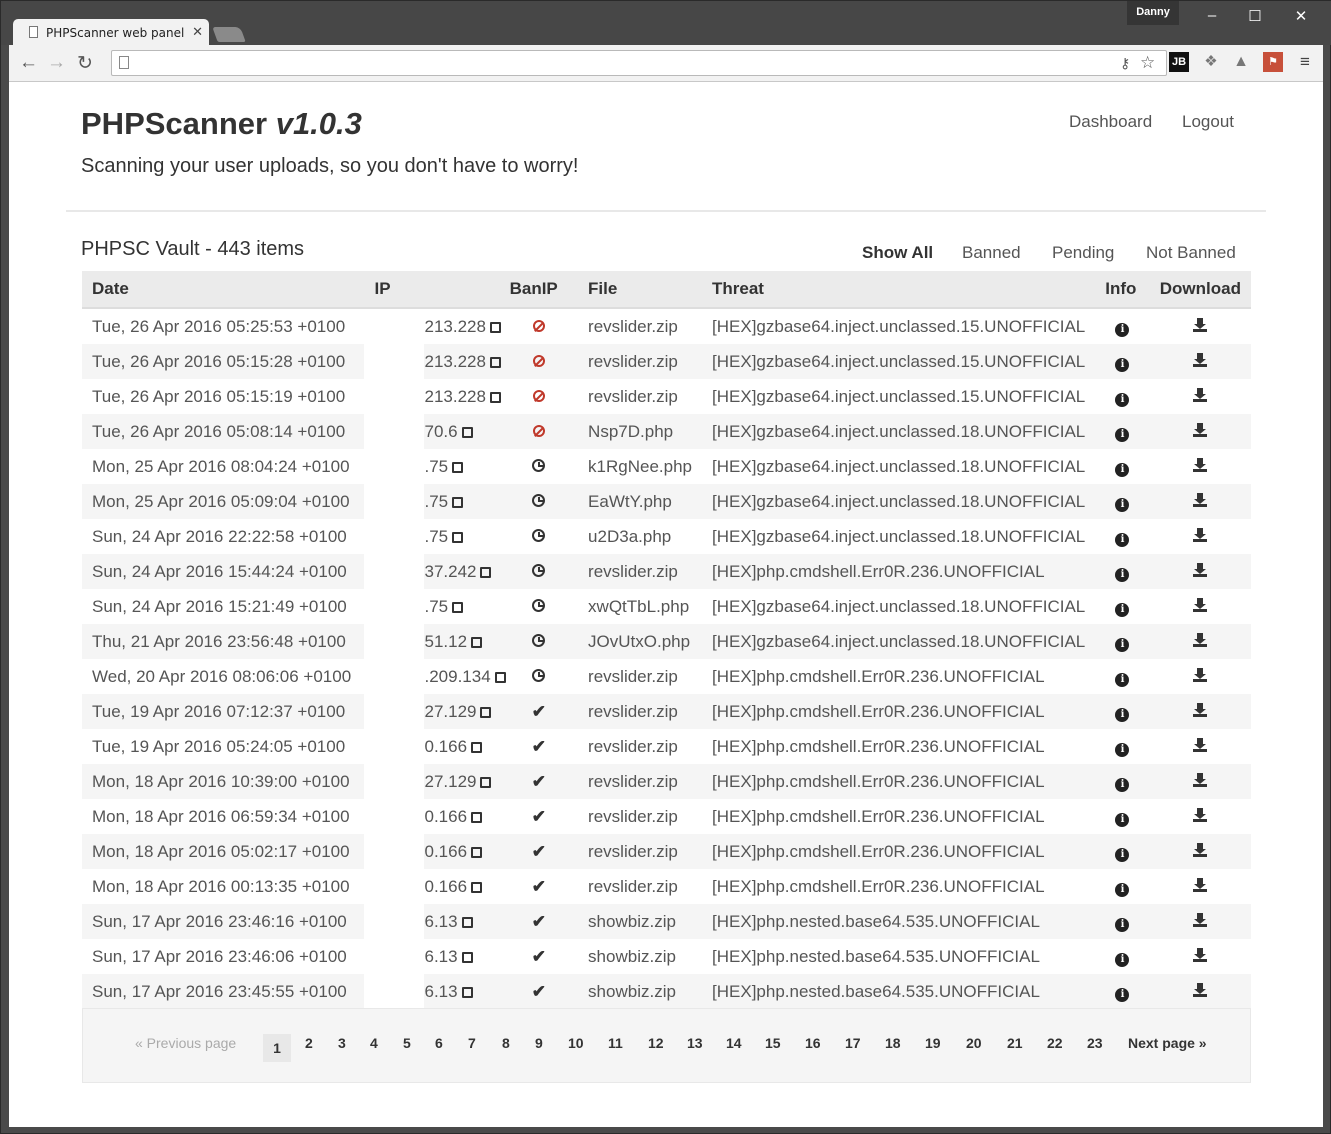 This screenshot has height=1134, width=1331. Describe the element at coordinates (462, 397) in the screenshot. I see `ip-link: 213.228` at that location.